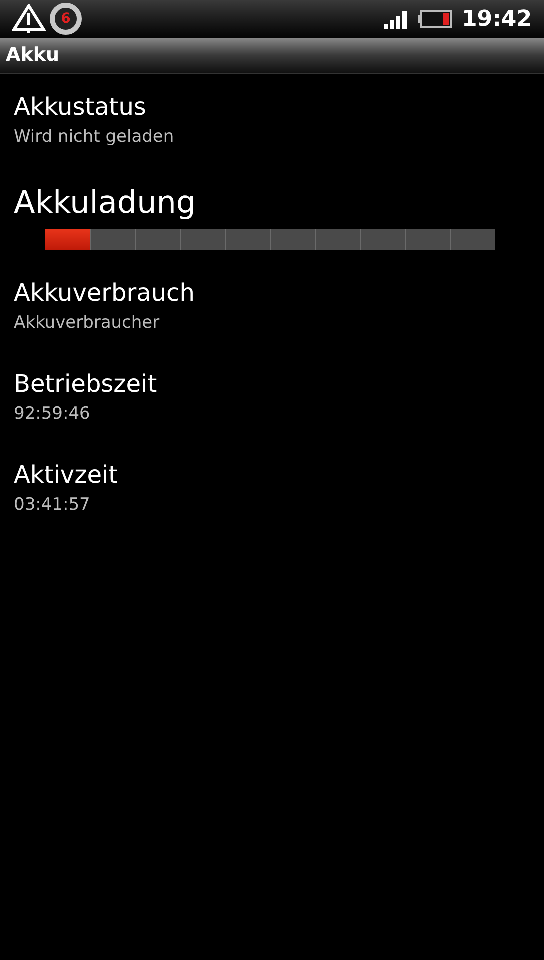 The width and height of the screenshot is (544, 960). What do you see at coordinates (87, 323) in the screenshot?
I see `item-summary: Akkuverbraucher` at bounding box center [87, 323].